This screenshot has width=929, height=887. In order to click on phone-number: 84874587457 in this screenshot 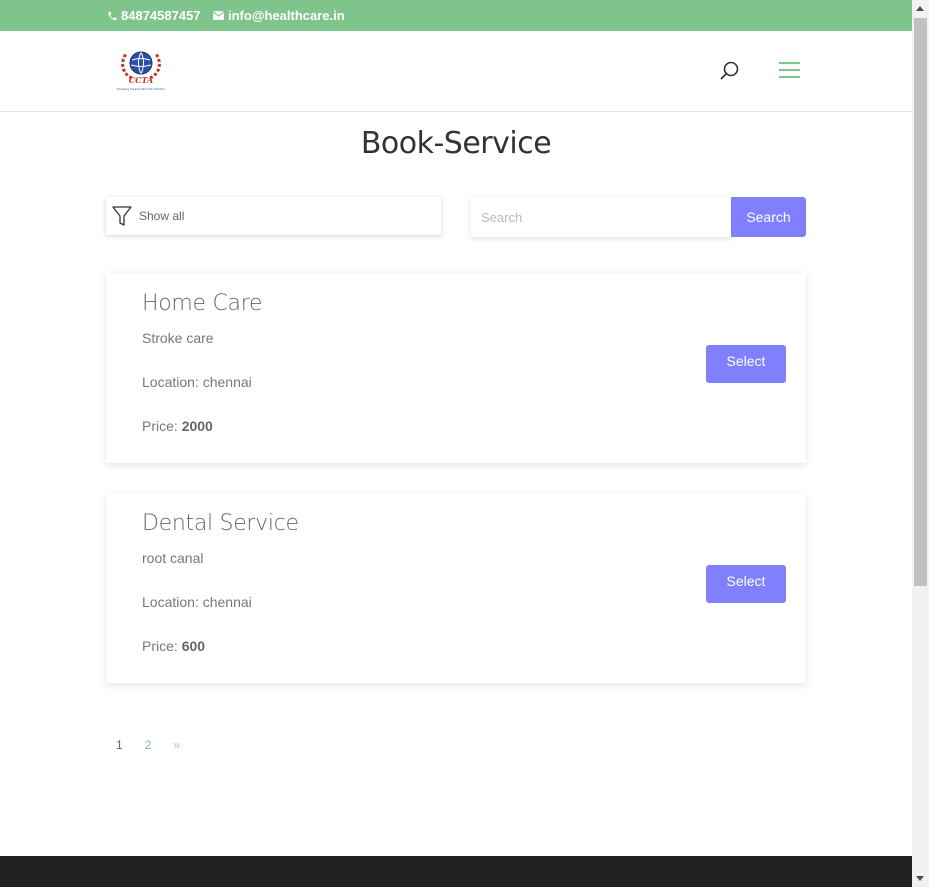, I will do `click(161, 15)`.